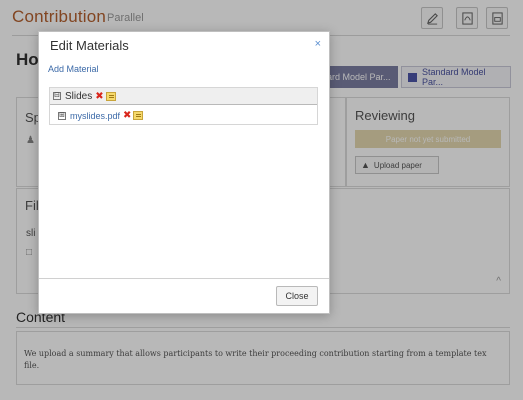 This screenshot has height=400, width=523. Describe the element at coordinates (183, 115) in the screenshot. I see `tree-file-row: ⊞ myslides.pdf ✖` at that location.